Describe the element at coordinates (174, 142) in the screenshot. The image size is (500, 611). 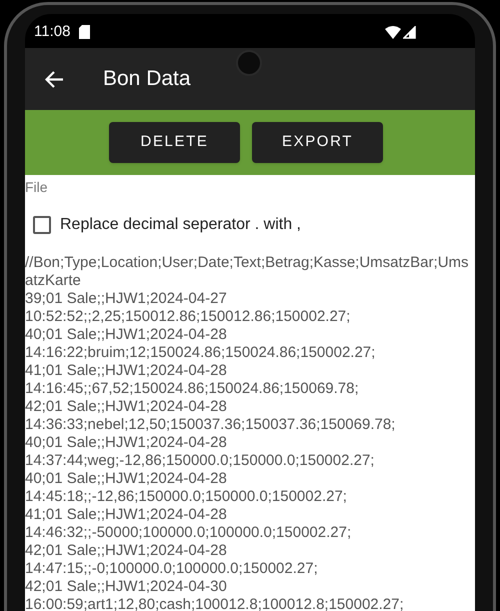
I see `action-button: DELETE` at that location.